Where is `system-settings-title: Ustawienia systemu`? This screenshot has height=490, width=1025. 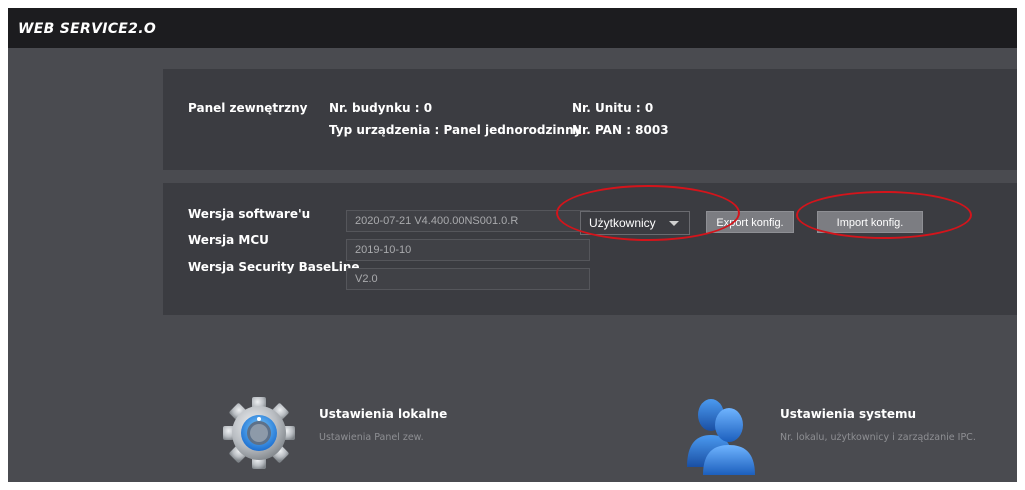
system-settings-title: Ustawienia systemu is located at coordinates (848, 414).